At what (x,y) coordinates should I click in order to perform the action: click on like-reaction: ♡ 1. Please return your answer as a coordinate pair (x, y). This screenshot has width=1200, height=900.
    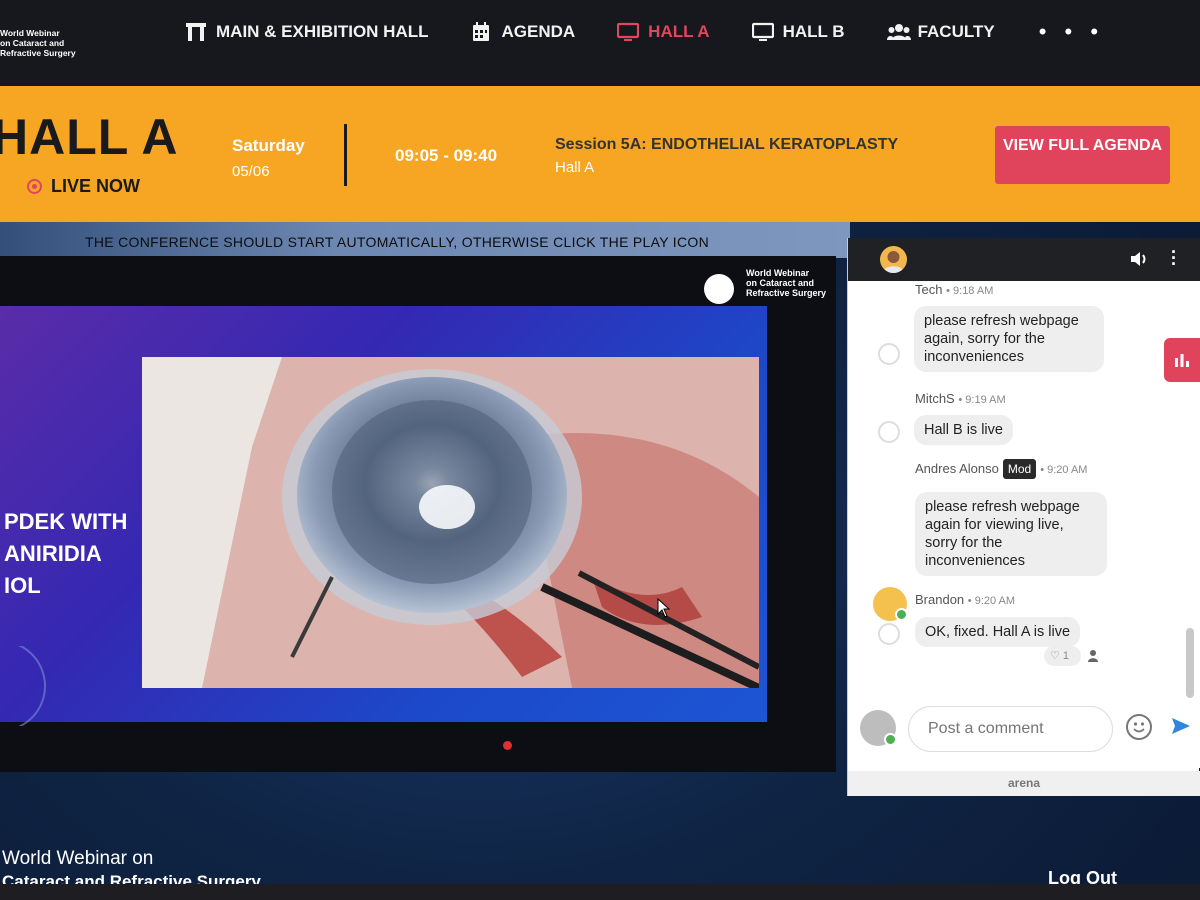
    Looking at the image, I should click on (1062, 656).